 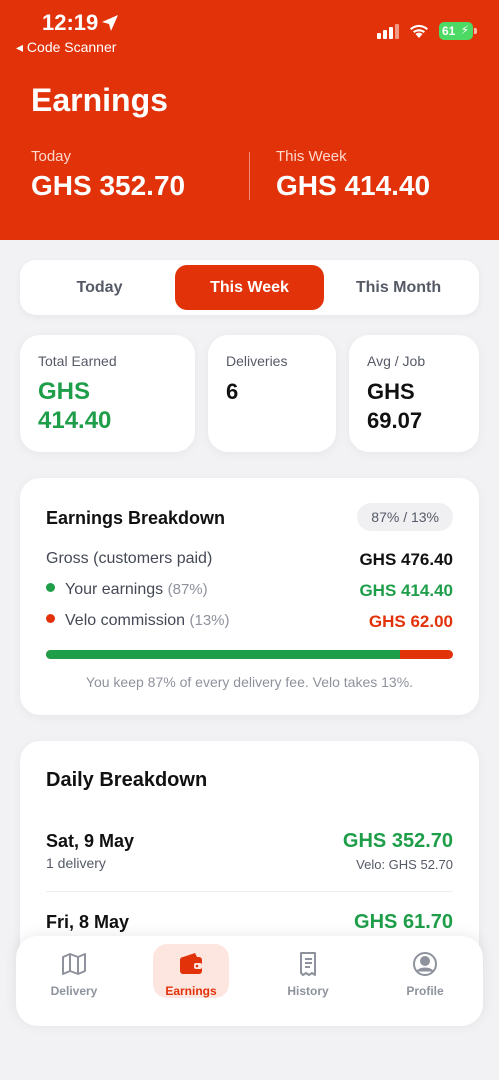 I want to click on today-value: GHS 352.70, so click(x=108, y=185).